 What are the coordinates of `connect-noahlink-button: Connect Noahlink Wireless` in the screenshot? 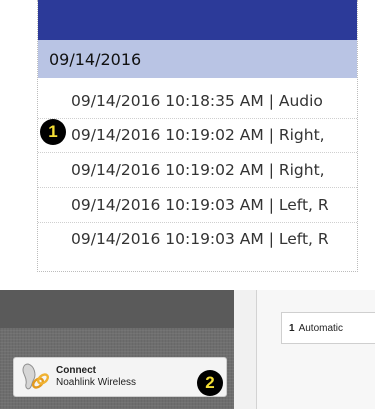 It's located at (120, 377).